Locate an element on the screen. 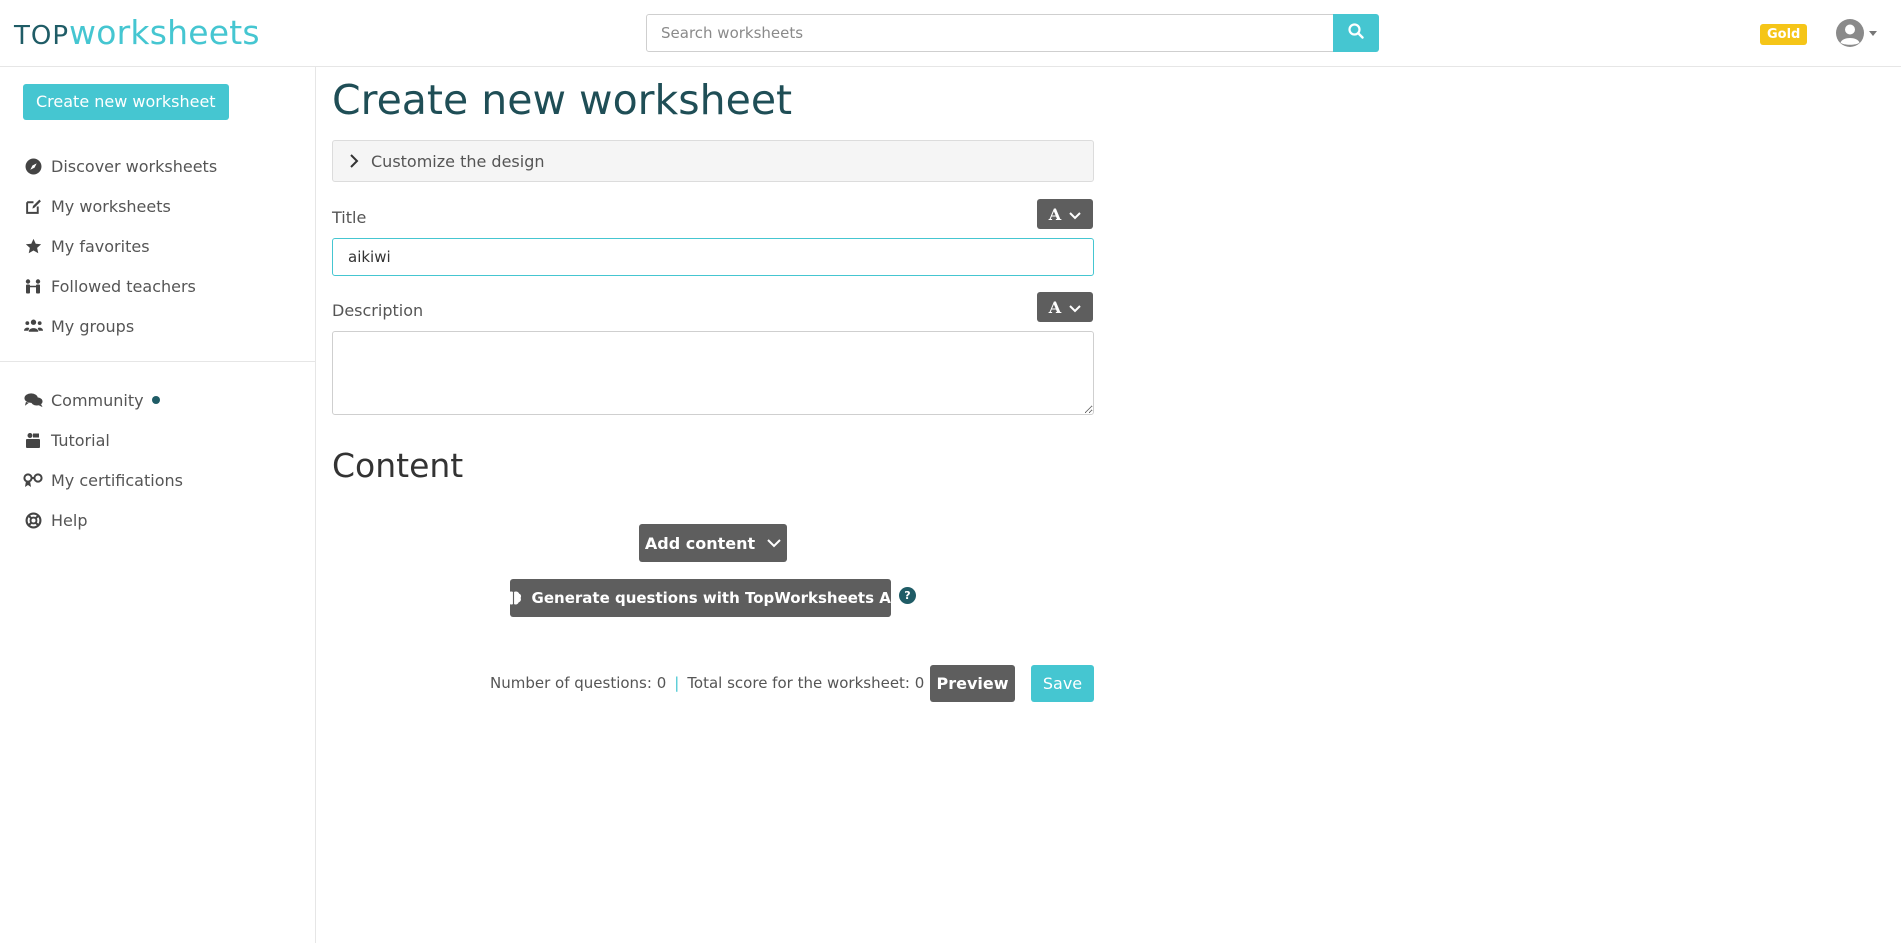 This screenshot has width=1901, height=943. search-icon is located at coordinates (1356, 33).